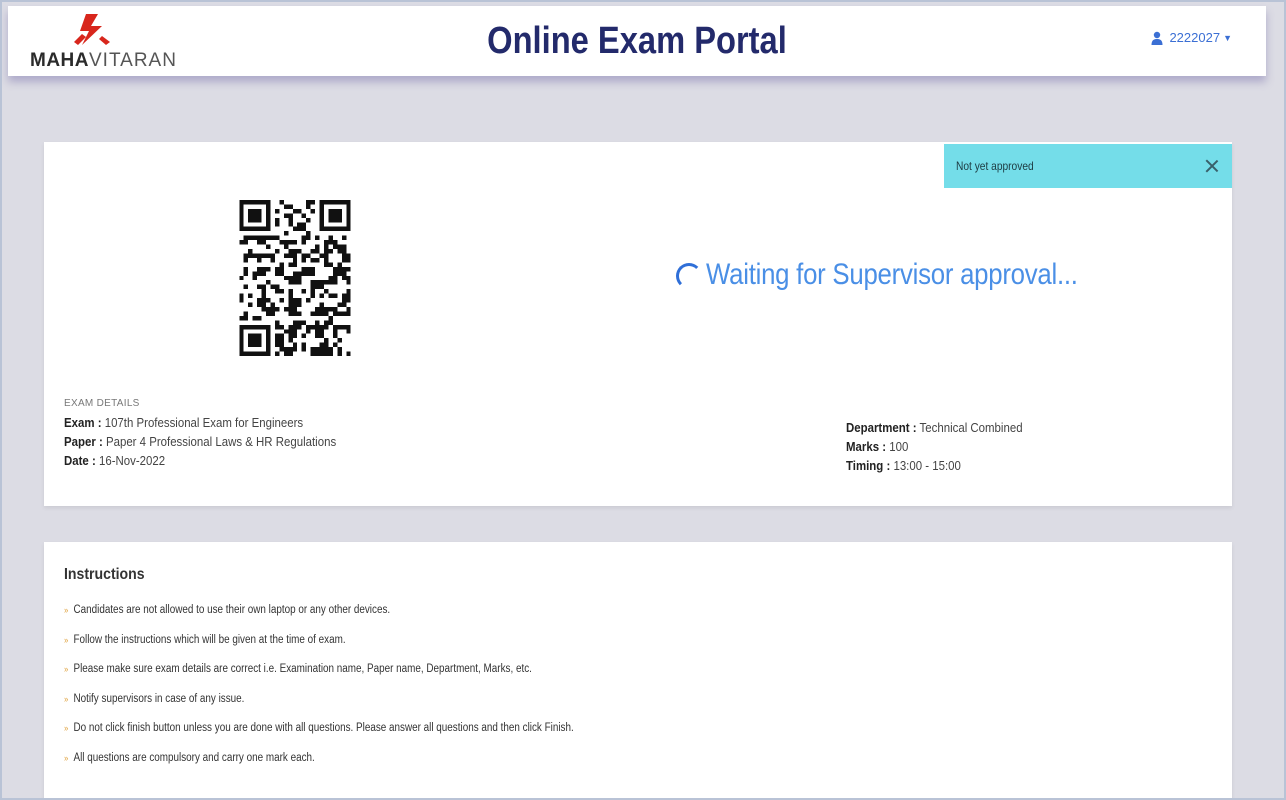  I want to click on page-title: Online Exam Portal, so click(637, 41).